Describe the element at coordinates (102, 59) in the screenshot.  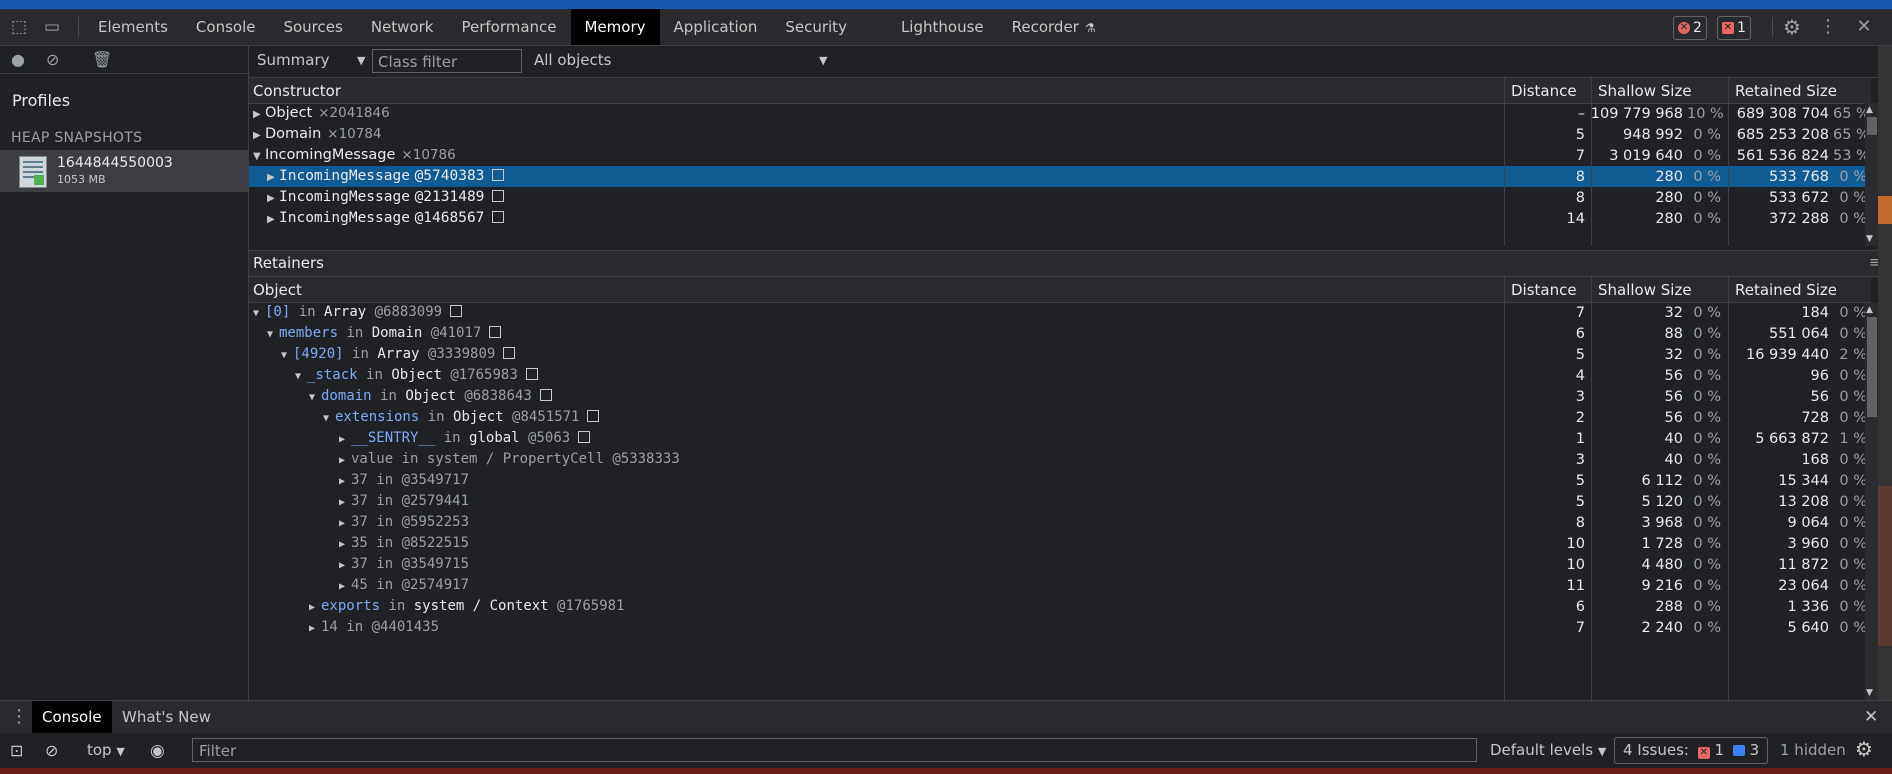
I see `collect-garbage-icon: 🗑` at that location.